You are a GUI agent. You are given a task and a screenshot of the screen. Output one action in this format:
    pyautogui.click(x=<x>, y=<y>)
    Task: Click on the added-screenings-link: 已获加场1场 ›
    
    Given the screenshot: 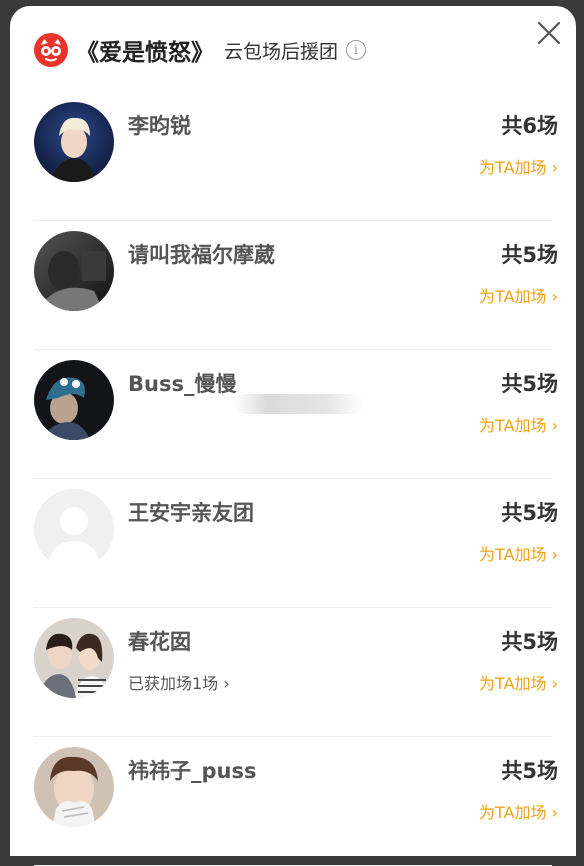 What is the action you would take?
    pyautogui.click(x=179, y=682)
    